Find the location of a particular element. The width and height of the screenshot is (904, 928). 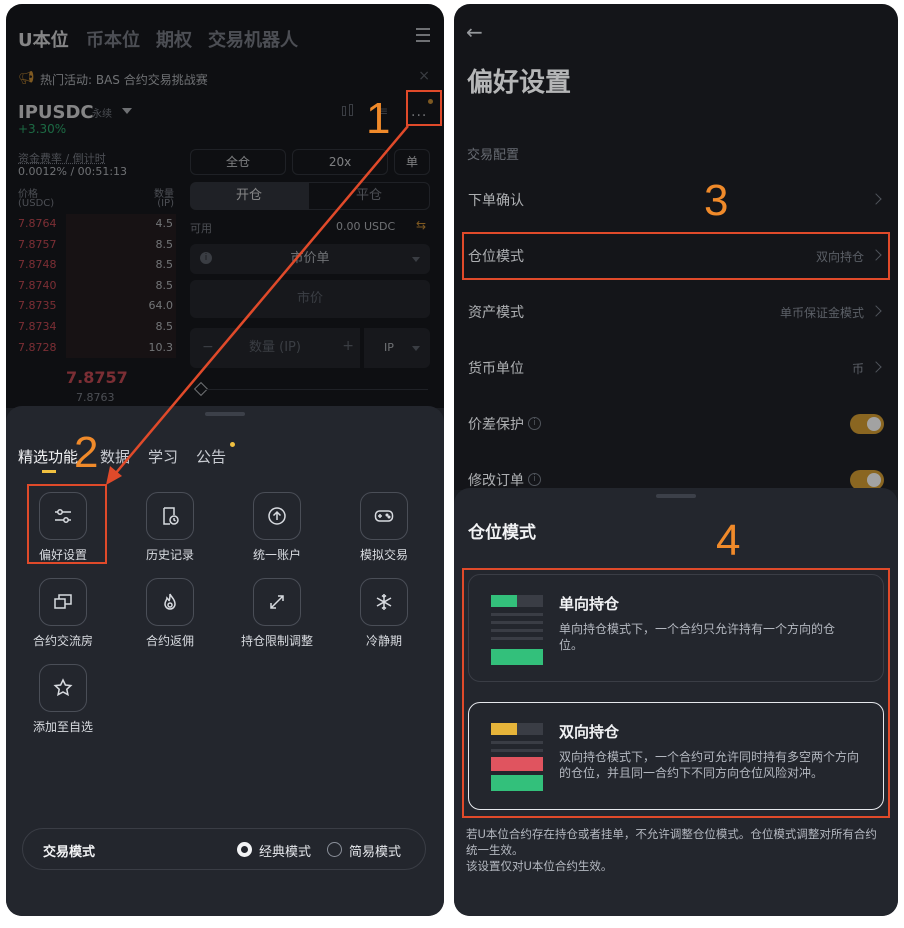

annotation-4: 4 is located at coordinates (728, 540).